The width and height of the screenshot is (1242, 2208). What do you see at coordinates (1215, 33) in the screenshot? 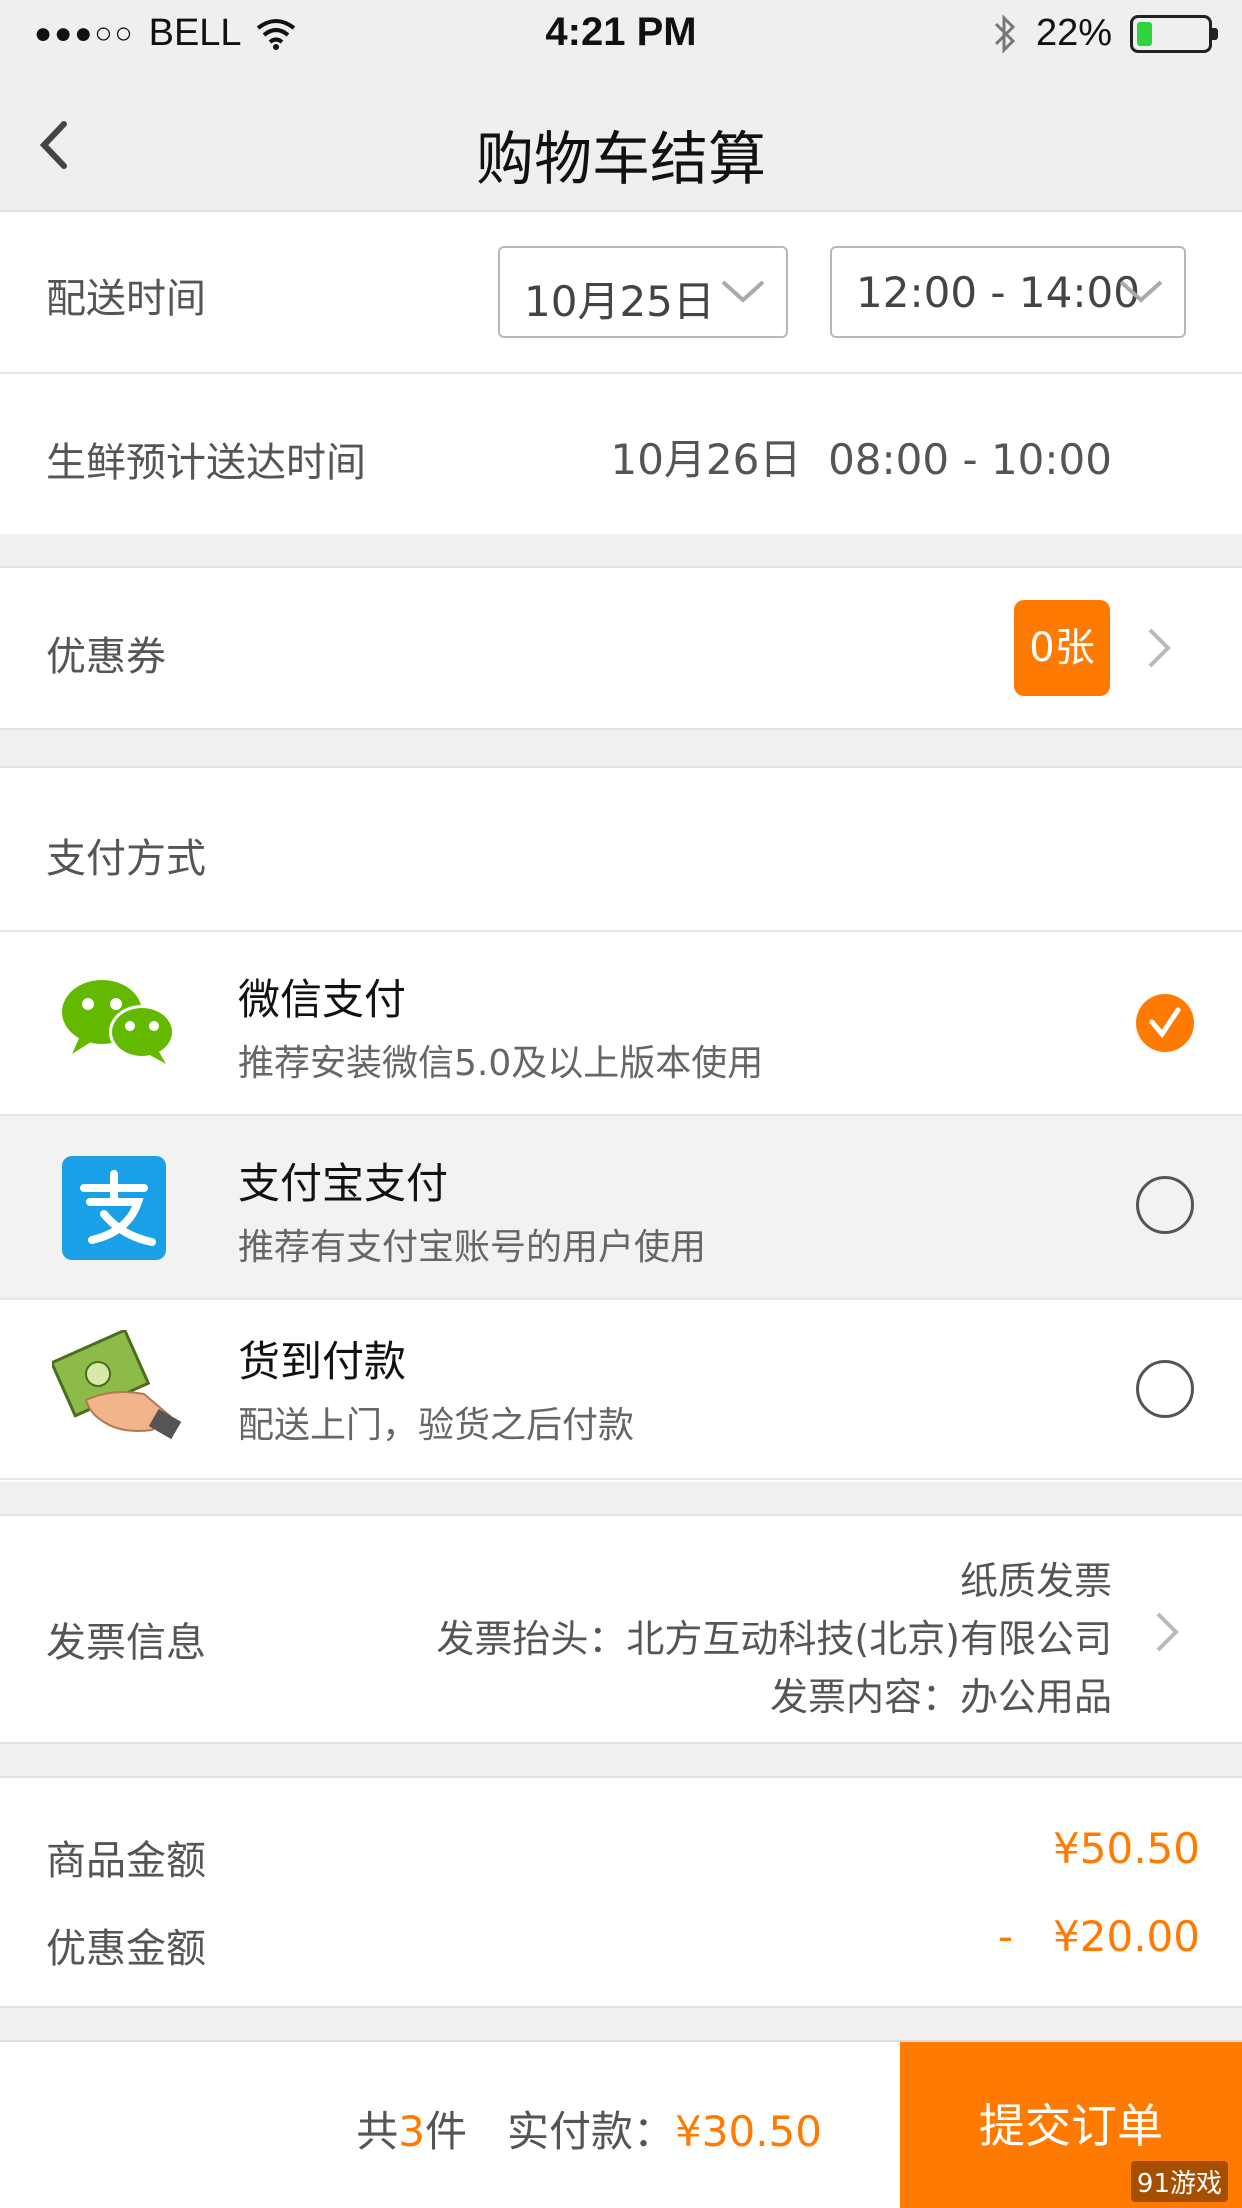
I see `battery-tip` at bounding box center [1215, 33].